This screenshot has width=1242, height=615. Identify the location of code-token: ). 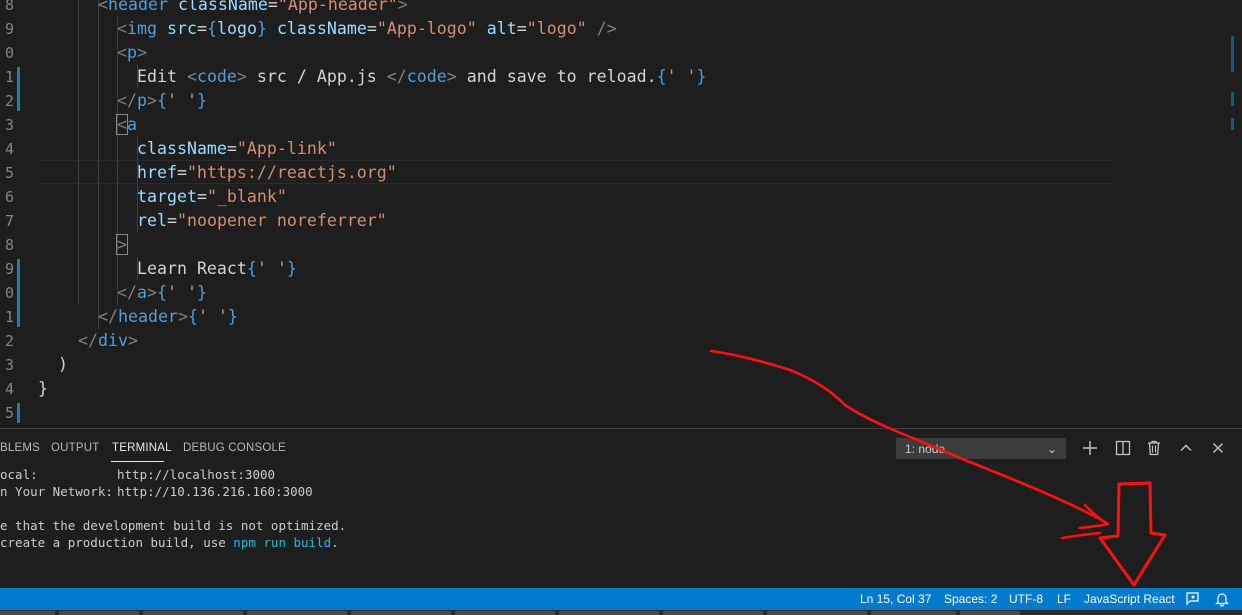
(63, 364).